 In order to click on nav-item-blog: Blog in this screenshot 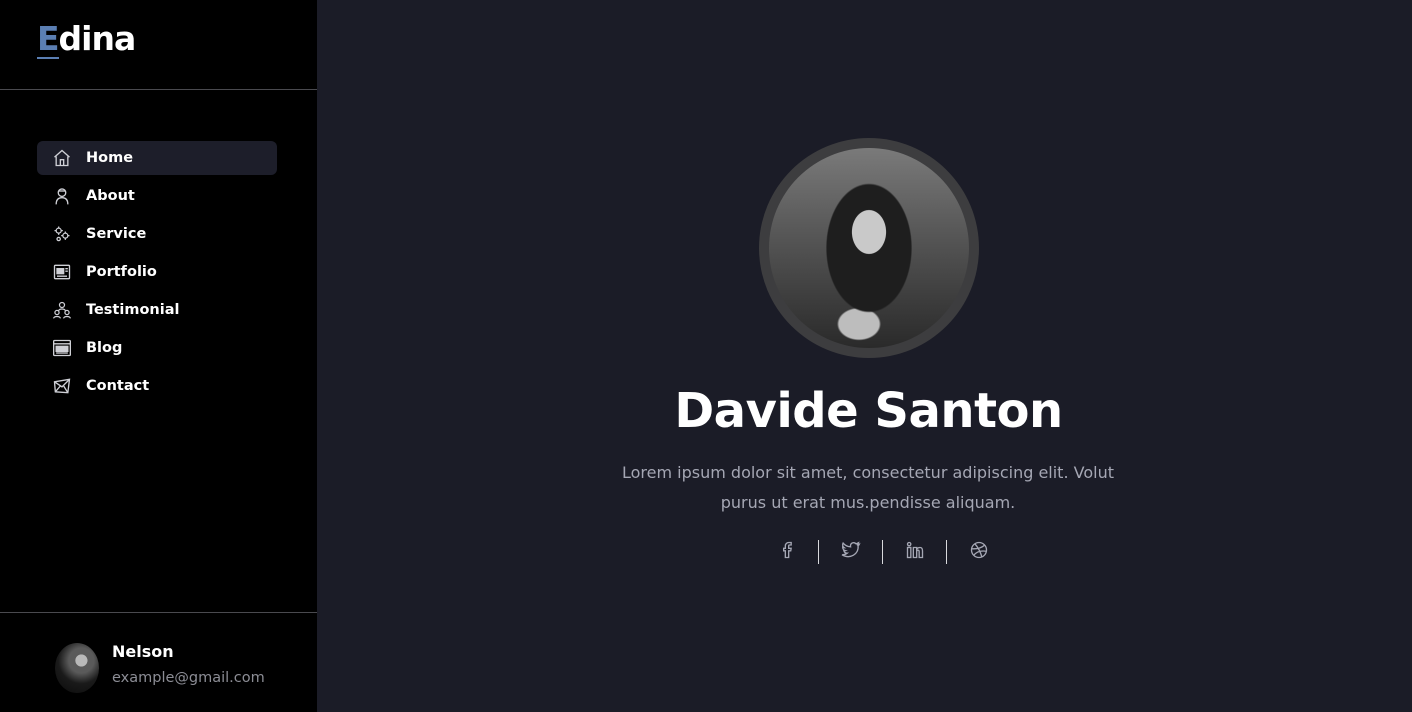, I will do `click(157, 348)`.